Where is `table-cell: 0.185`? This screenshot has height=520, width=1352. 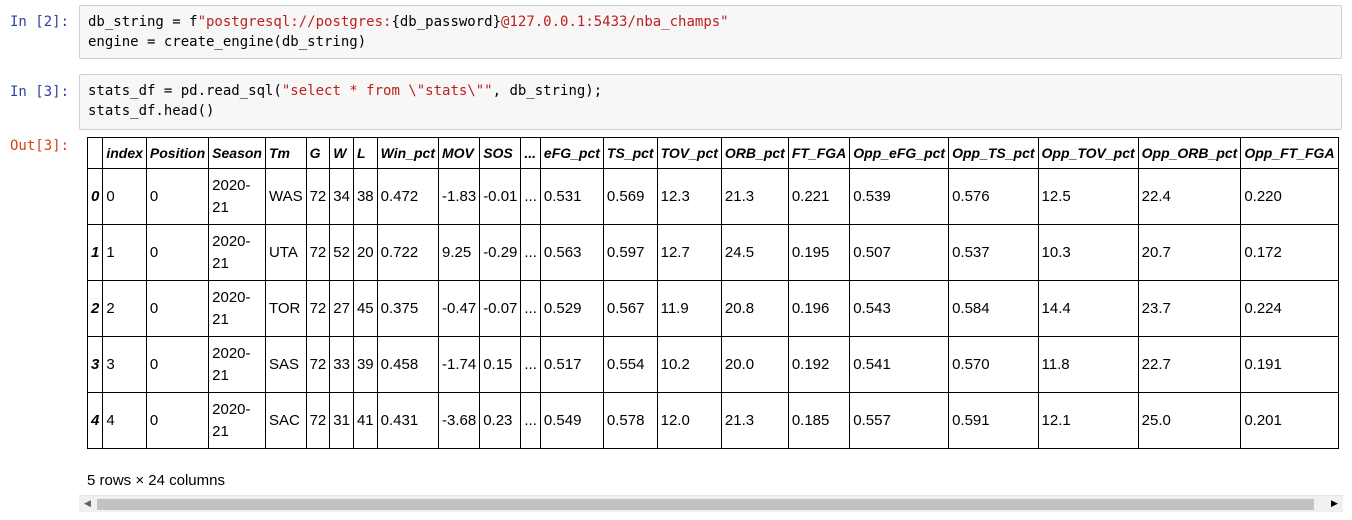 table-cell: 0.185 is located at coordinates (819, 420).